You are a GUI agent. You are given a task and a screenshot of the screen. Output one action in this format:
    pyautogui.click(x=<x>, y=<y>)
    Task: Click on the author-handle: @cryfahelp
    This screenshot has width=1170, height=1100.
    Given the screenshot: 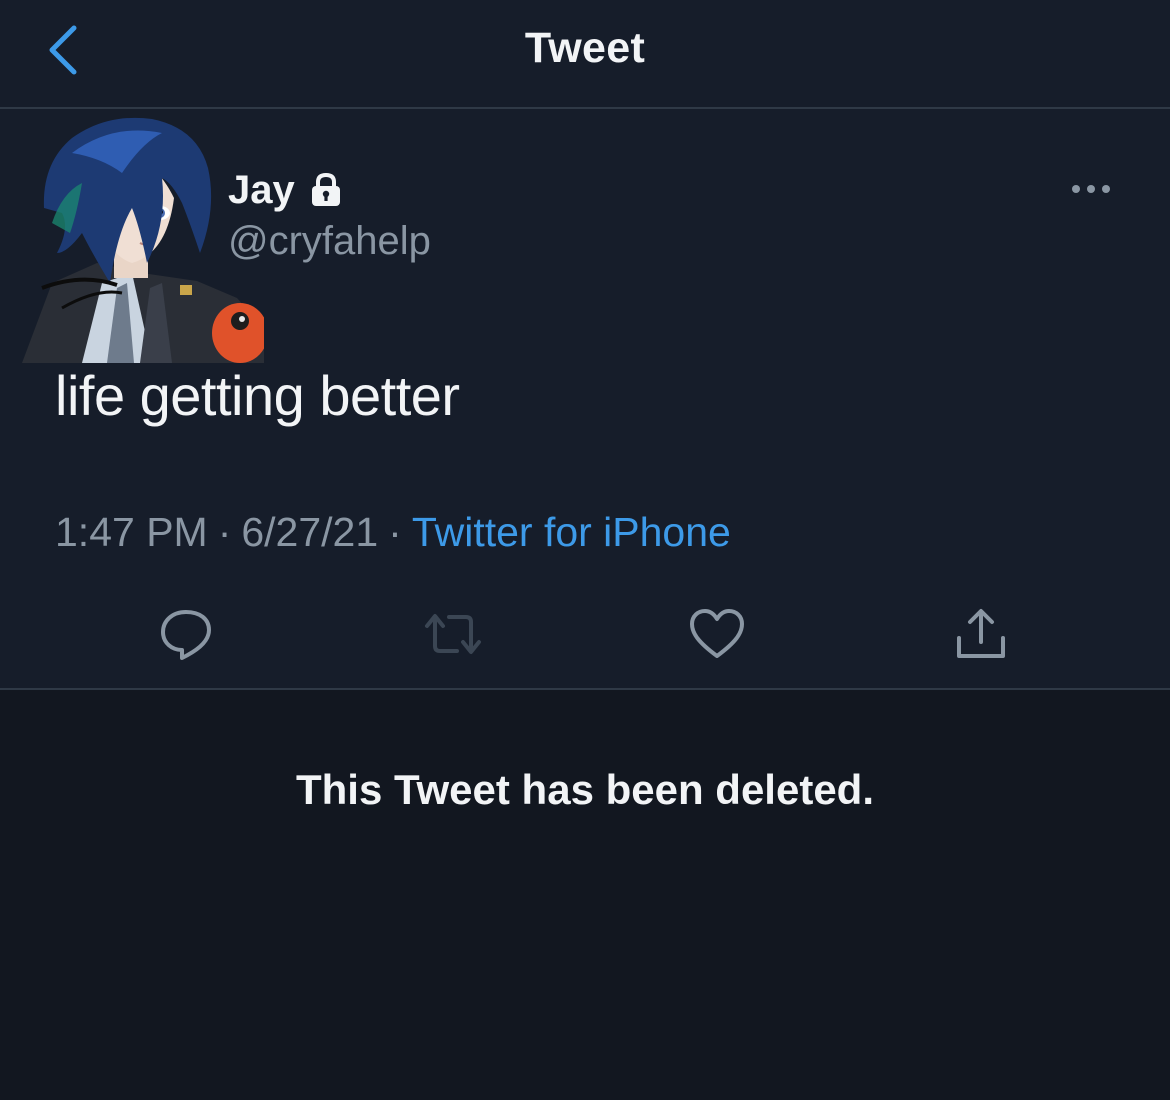 What is the action you would take?
    pyautogui.click(x=329, y=241)
    